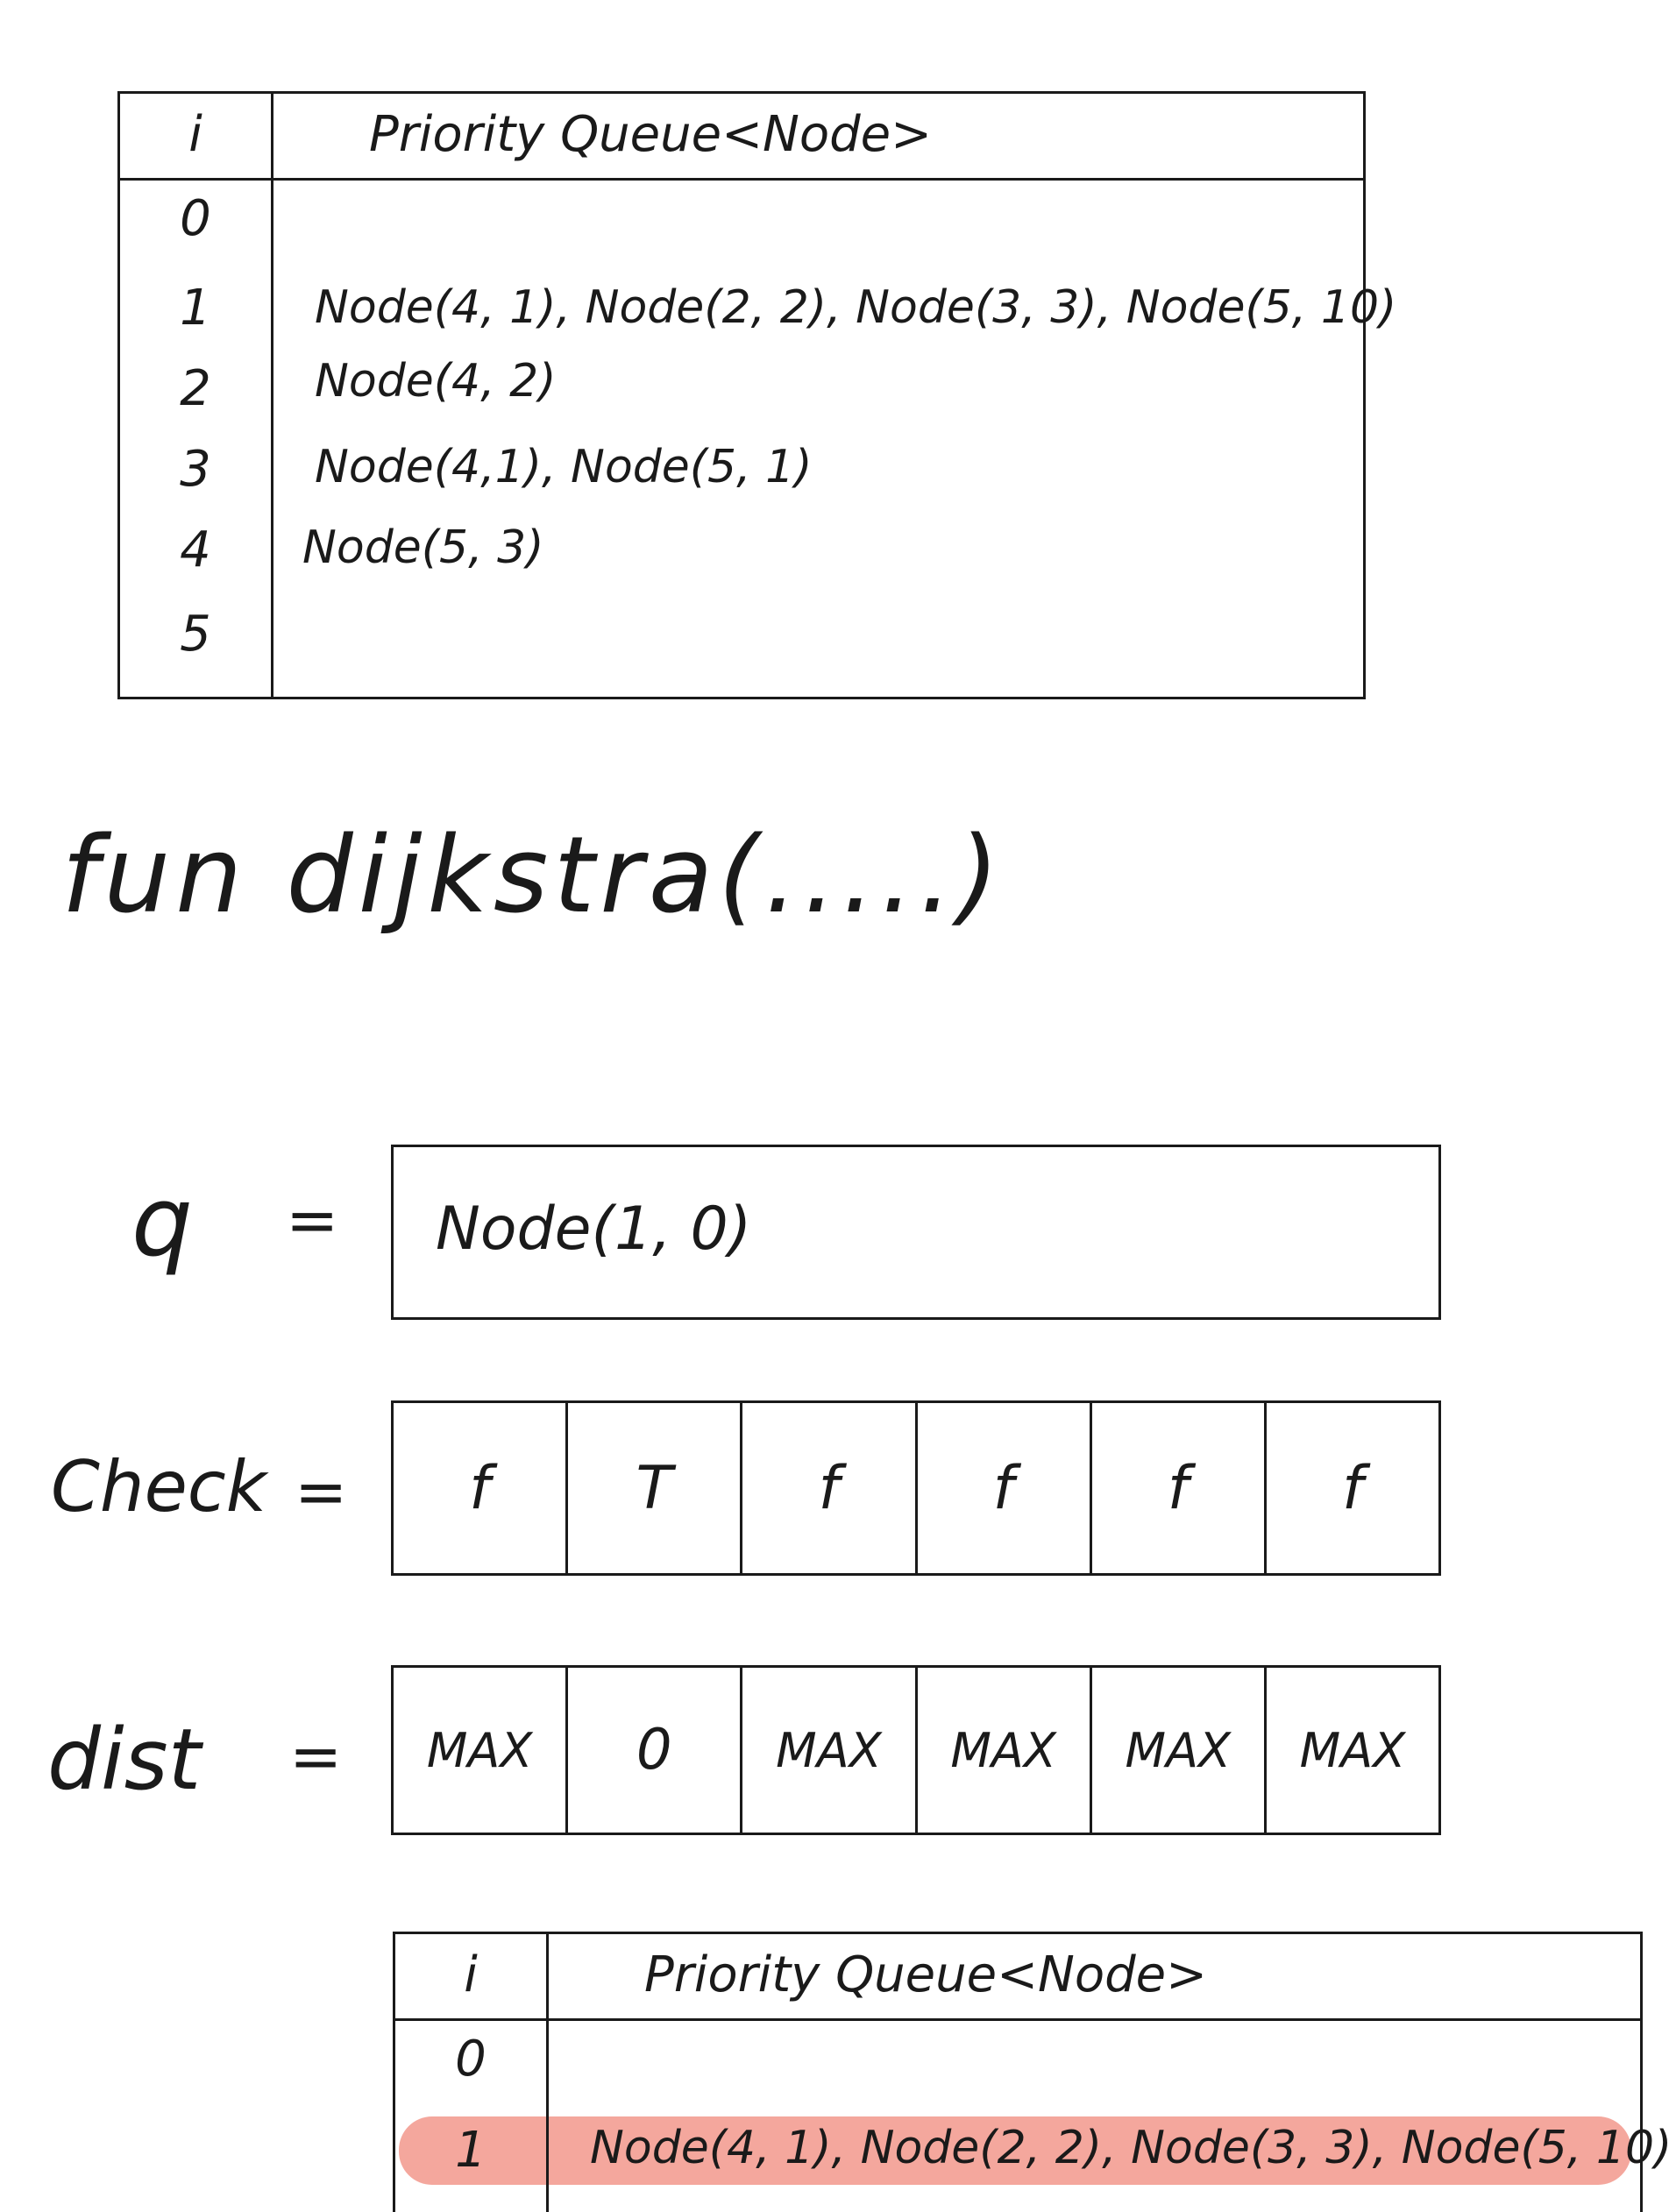 This screenshot has width=1669, height=2212. I want to click on dist-label: dist, so click(124, 1760).